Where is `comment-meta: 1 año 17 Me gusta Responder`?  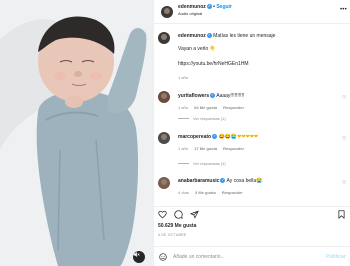
comment-meta: 1 año 17 Me gusta Responder is located at coordinates (213, 148).